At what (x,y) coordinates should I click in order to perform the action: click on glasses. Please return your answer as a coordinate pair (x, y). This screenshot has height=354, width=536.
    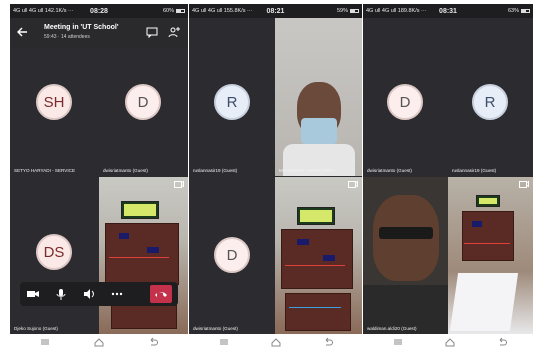
    Looking at the image, I should click on (406, 233).